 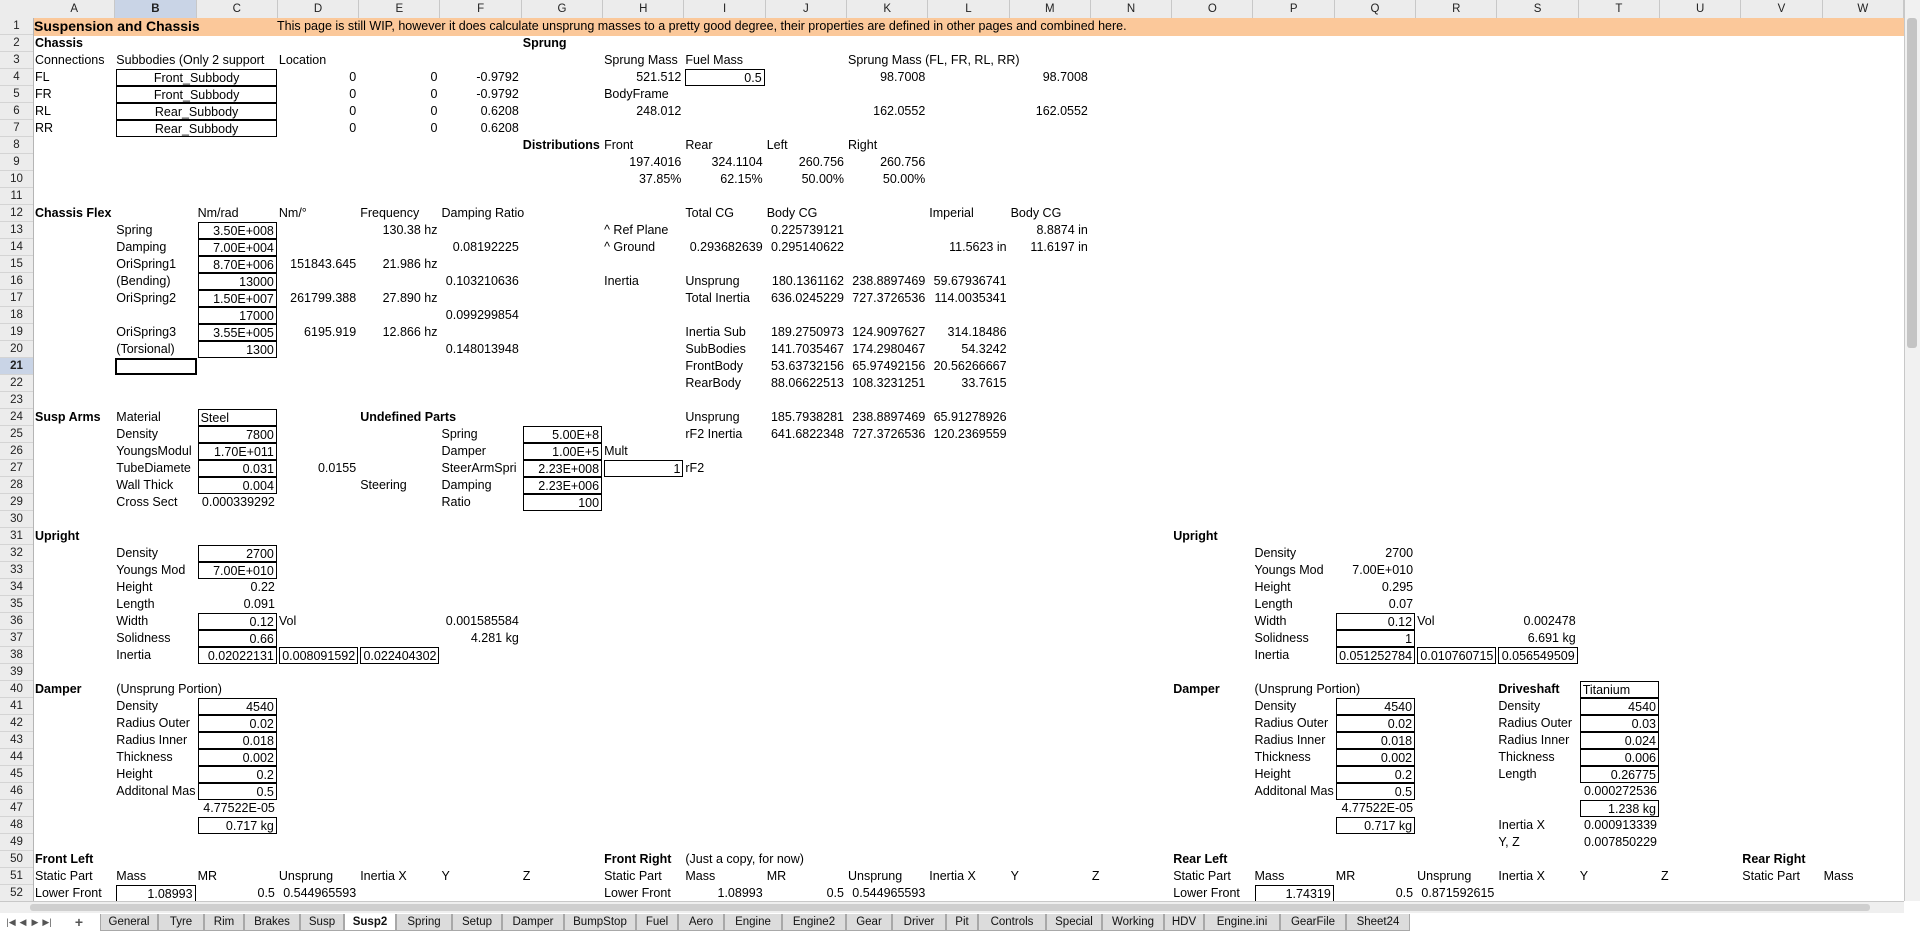 What do you see at coordinates (1274, 604) in the screenshot?
I see `cell-p35: Length` at bounding box center [1274, 604].